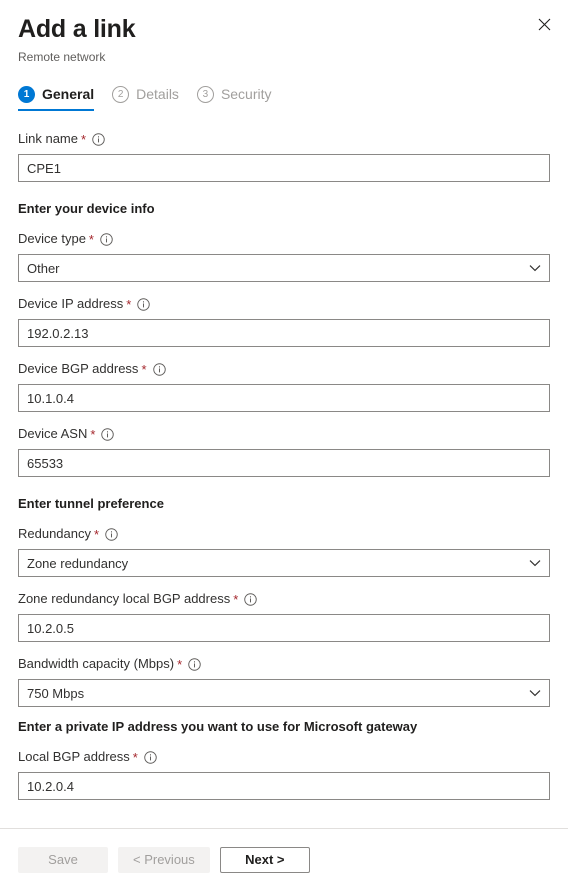 This screenshot has height=890, width=568. I want to click on redundancy-select-wrap: Zone redundancy, so click(284, 563).